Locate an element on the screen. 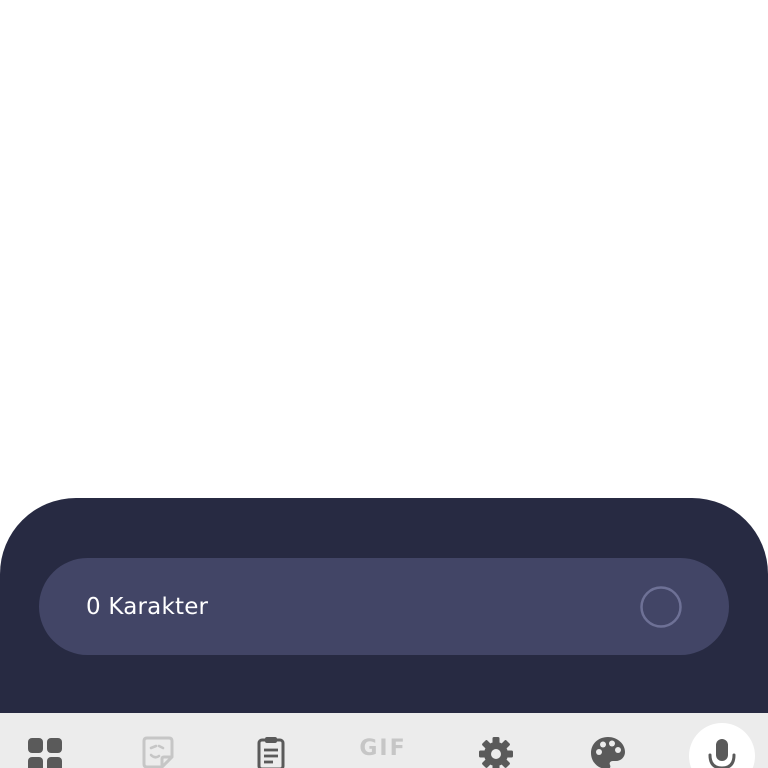 Image resolution: width=768 pixels, height=768 pixels. palette-icon is located at coordinates (608, 752).